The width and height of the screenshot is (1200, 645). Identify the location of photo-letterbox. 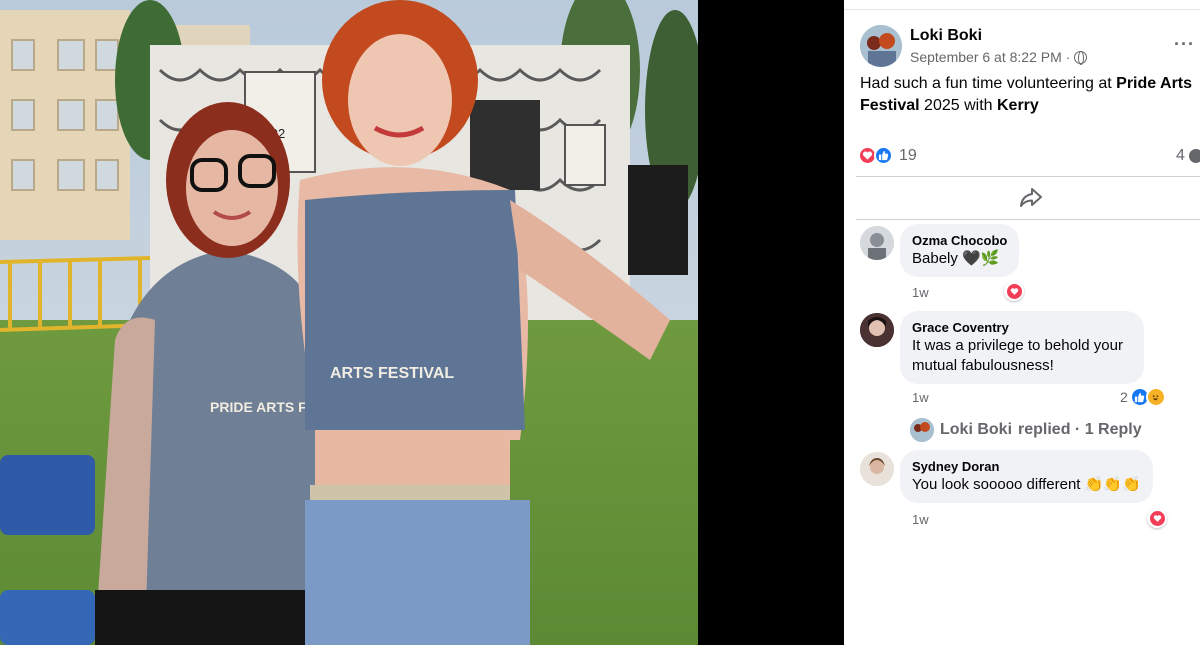
(771, 322).